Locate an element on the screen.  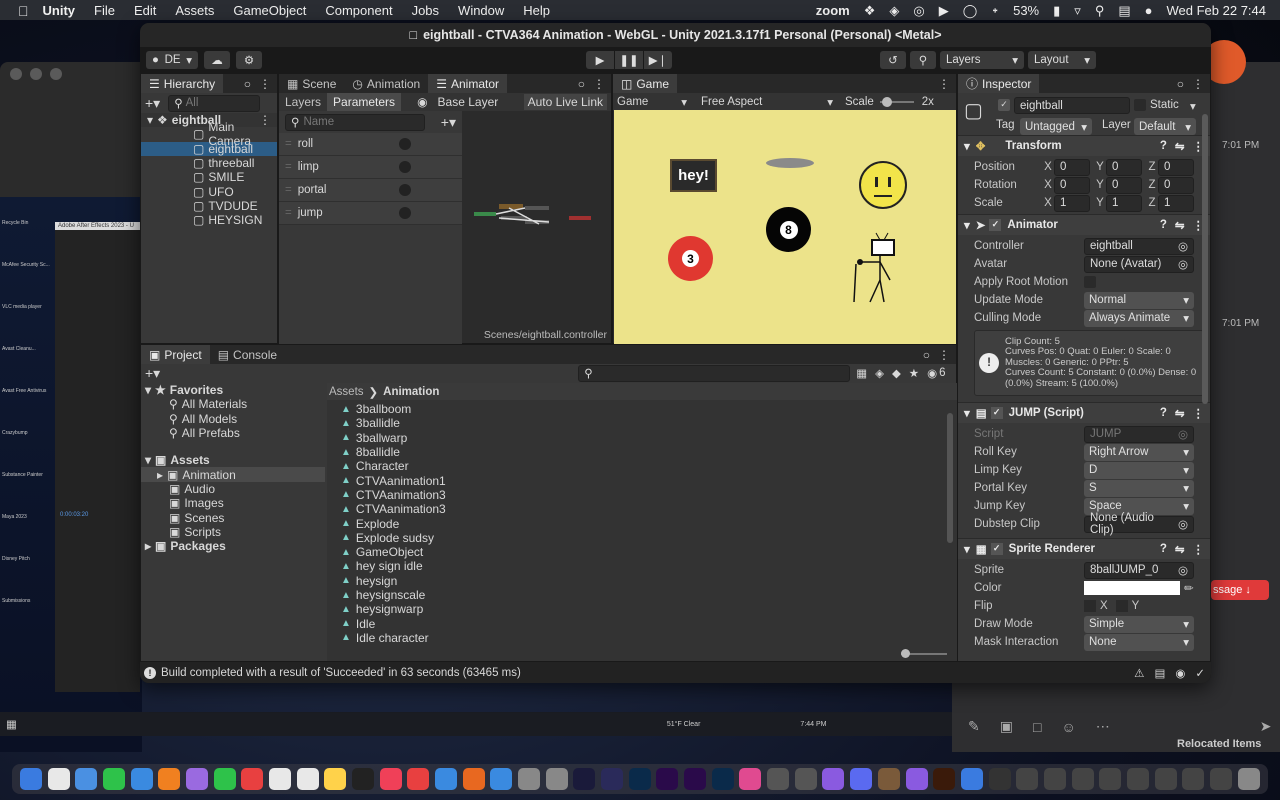
asset-item: ▲ 3ballboom is located at coordinates (649, 409).